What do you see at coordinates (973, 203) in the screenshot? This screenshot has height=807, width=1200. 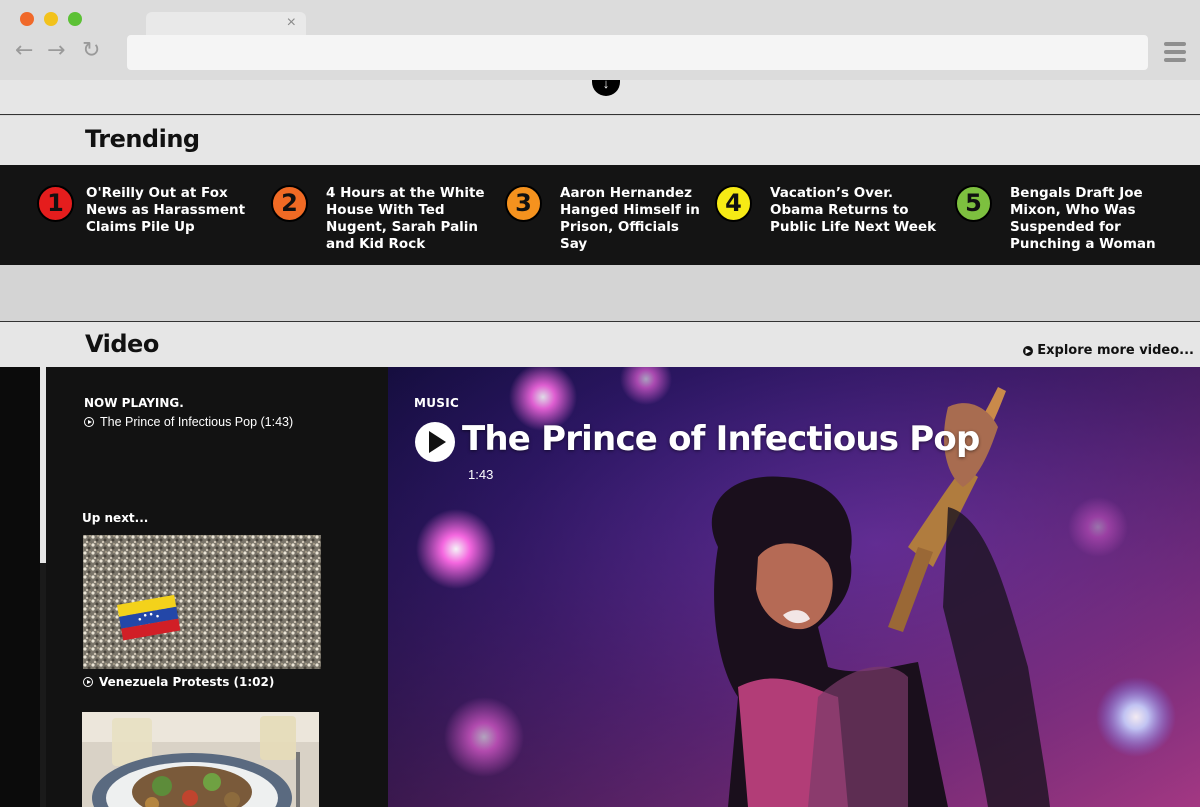 I see `trending-rank-badge: 5` at bounding box center [973, 203].